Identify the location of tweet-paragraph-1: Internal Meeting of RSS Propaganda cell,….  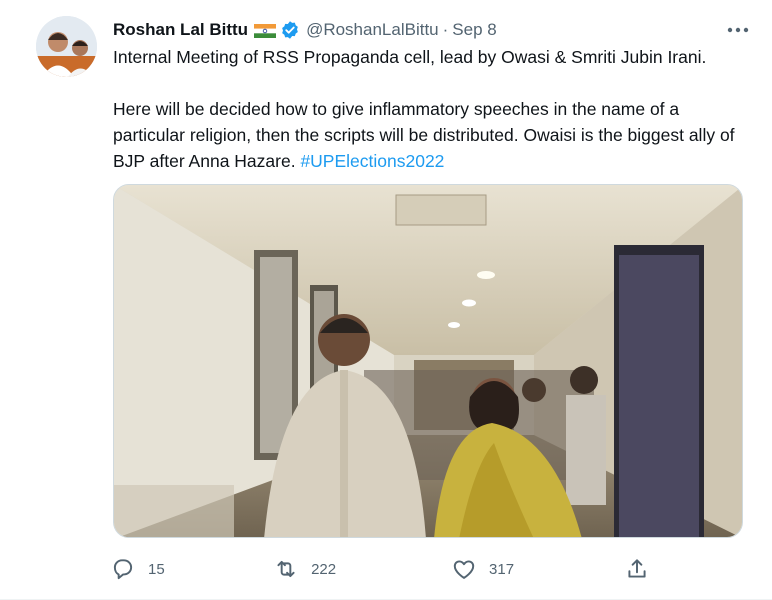
(410, 57).